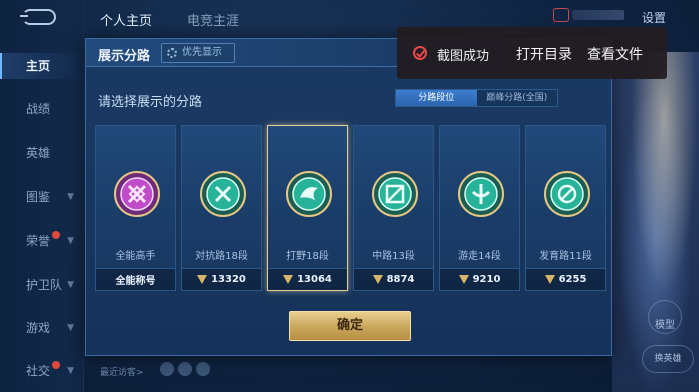 This screenshot has width=699, height=392. Describe the element at coordinates (126, 19) in the screenshot. I see `tab-profile: 个人主页` at that location.